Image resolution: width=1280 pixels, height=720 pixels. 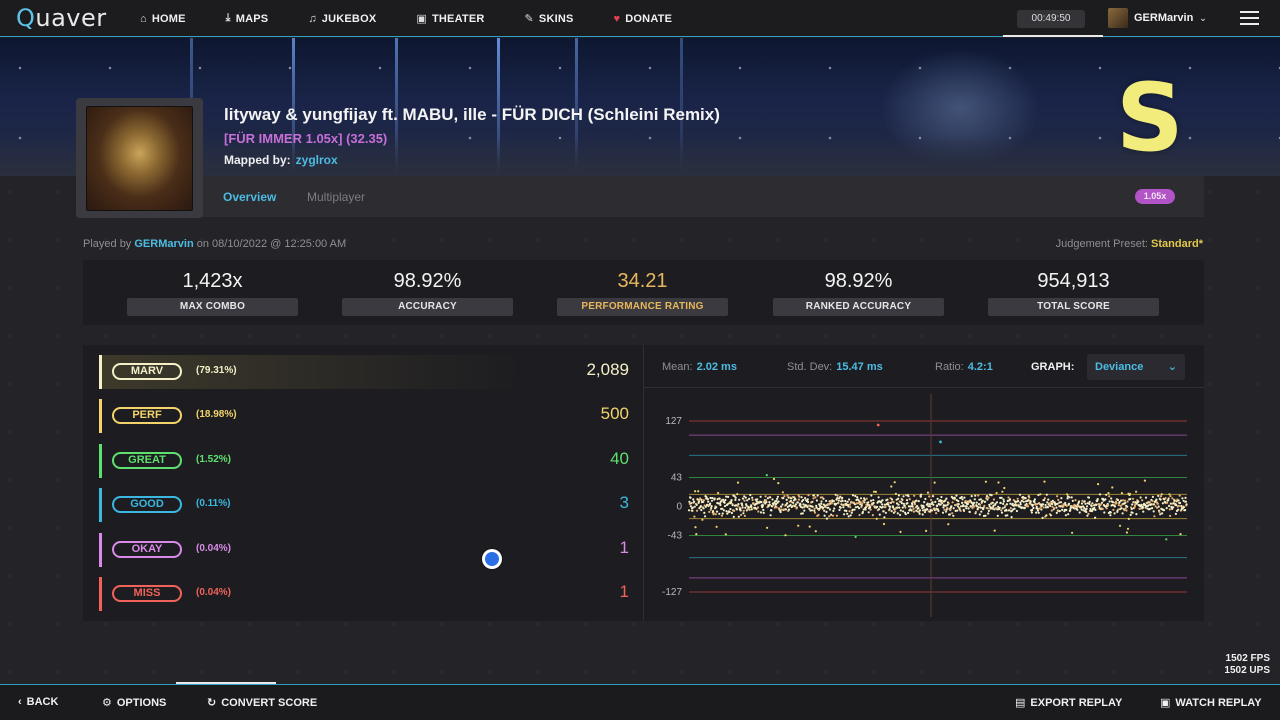 I want to click on judgement-percent: (0.04%), so click(x=214, y=592).